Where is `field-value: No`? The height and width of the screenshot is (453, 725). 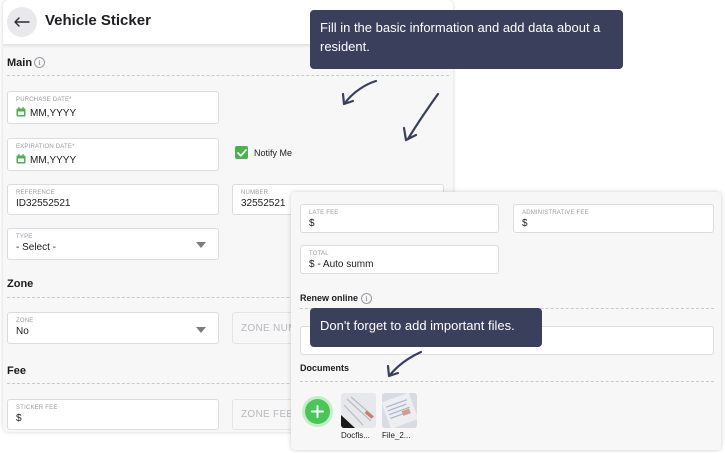 field-value: No is located at coordinates (22, 331).